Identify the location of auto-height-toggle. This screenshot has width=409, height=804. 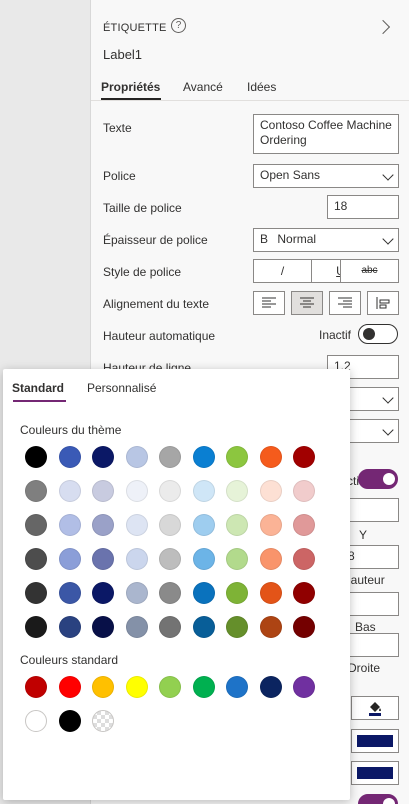
(378, 334).